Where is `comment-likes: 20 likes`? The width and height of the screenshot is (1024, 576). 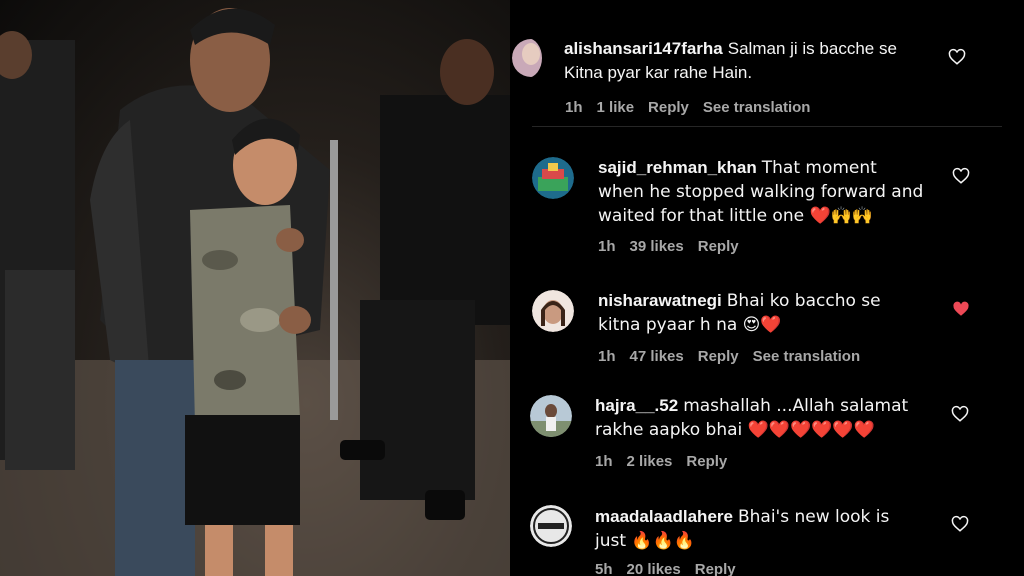
comment-likes: 20 likes is located at coordinates (654, 568).